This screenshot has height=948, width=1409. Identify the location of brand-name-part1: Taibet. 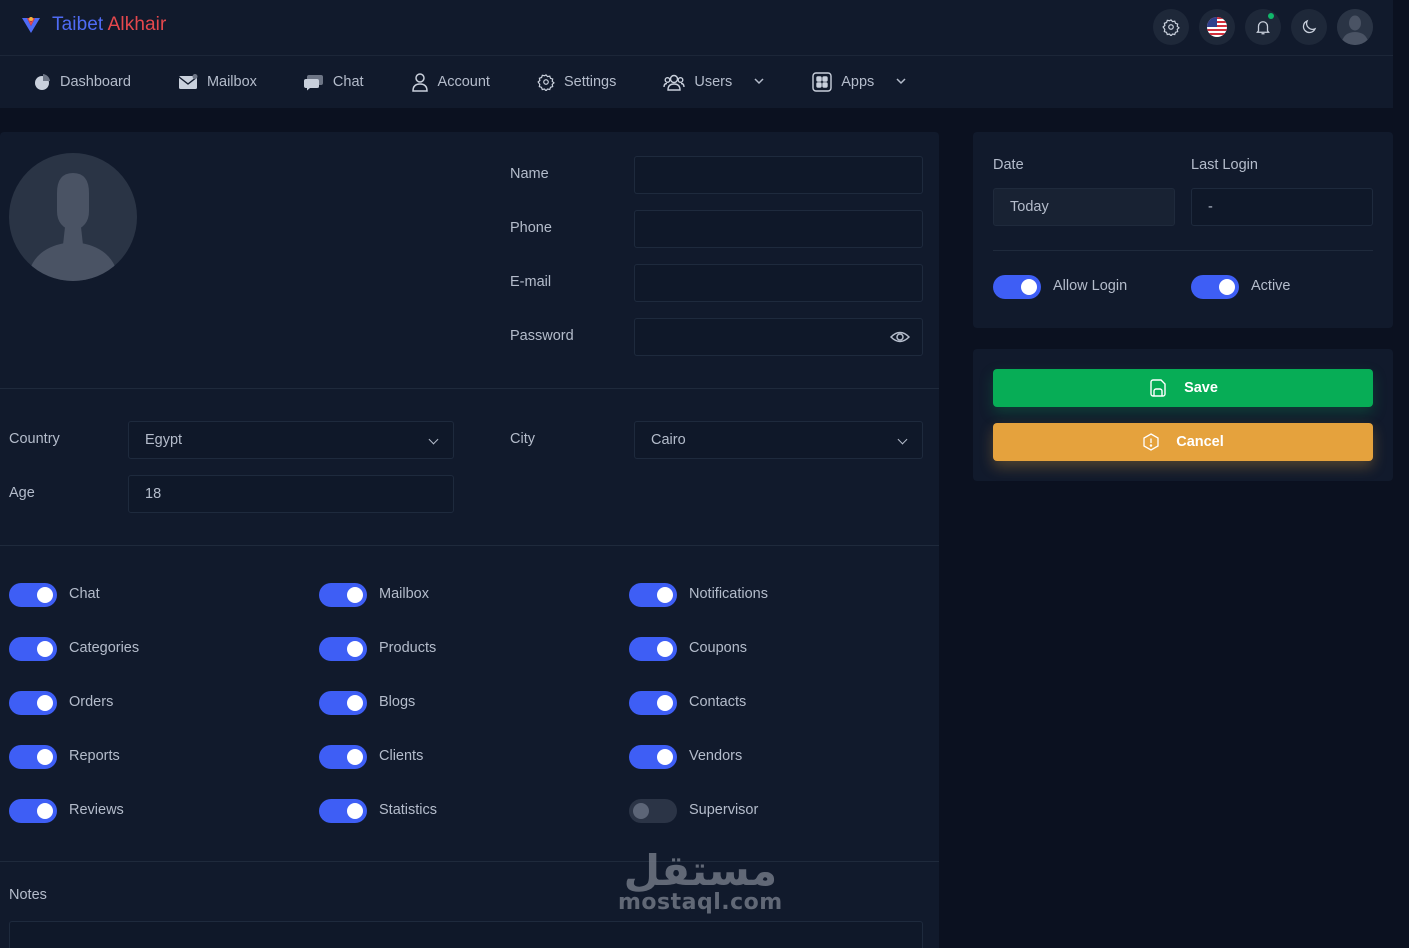
(78, 24).